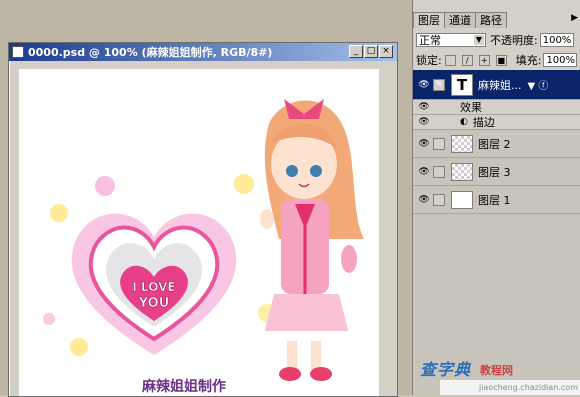  What do you see at coordinates (154, 303) in the screenshot?
I see `heart-text-line2: YOU` at bounding box center [154, 303].